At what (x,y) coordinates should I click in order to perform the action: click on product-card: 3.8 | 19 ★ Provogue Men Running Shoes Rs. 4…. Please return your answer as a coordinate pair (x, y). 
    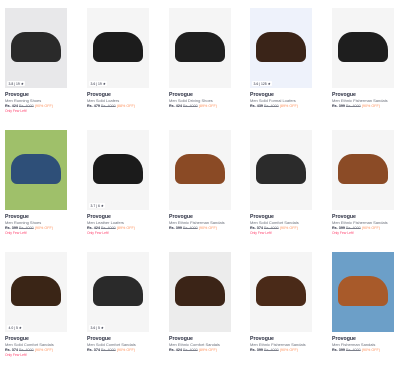
    Looking at the image, I should click on (36, 60).